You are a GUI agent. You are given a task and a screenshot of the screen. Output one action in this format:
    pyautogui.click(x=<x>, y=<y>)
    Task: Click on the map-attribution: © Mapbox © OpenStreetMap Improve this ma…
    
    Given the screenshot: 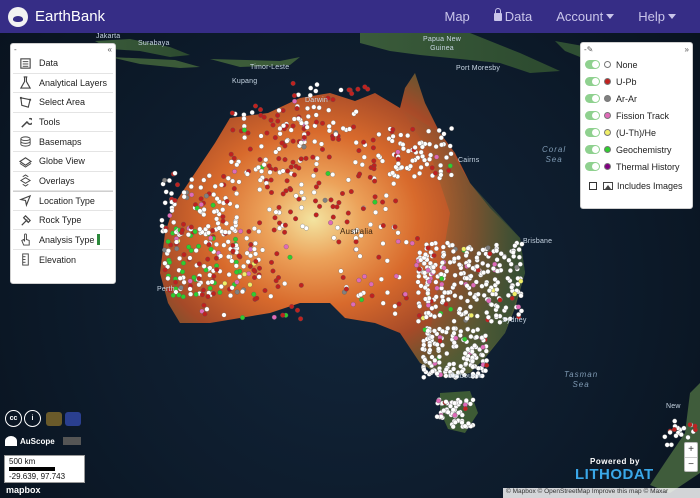 What is the action you would take?
    pyautogui.click(x=601, y=493)
    